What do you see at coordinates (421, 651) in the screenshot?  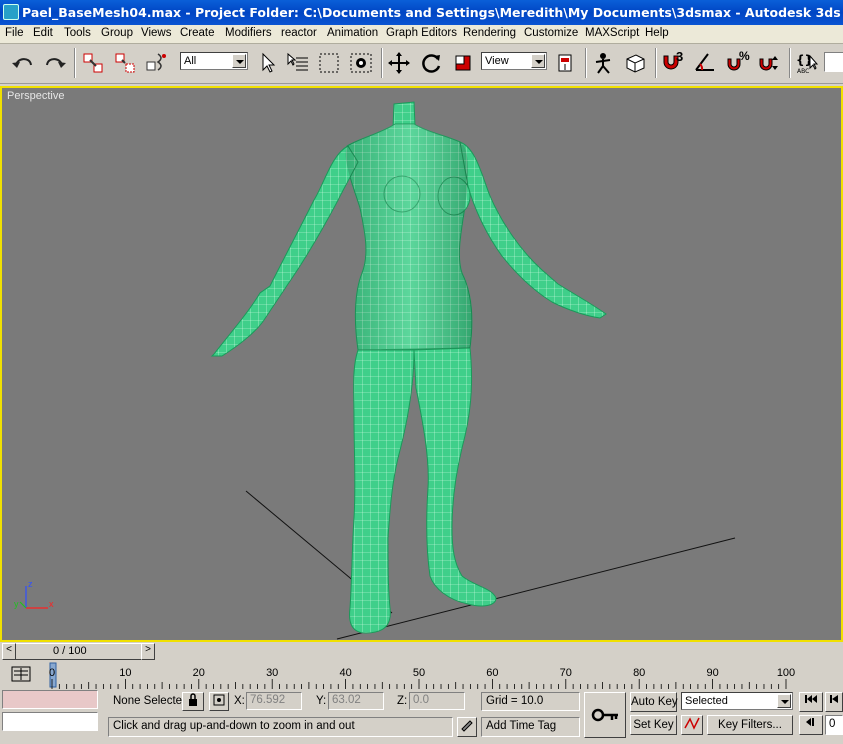 I see `time-slider: 0 / 100 < >` at bounding box center [421, 651].